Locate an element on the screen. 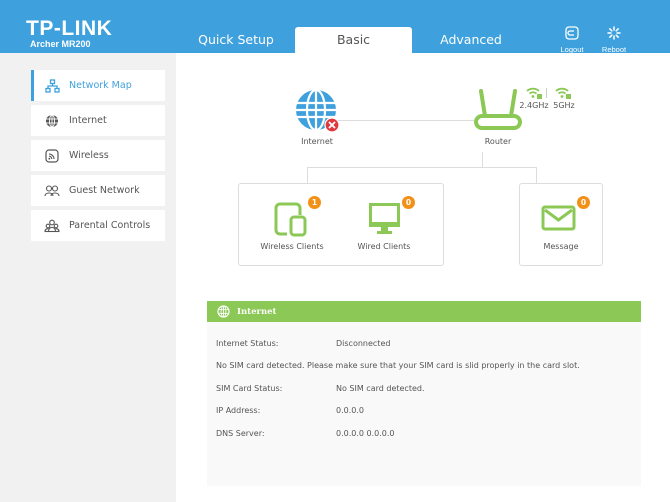 Image resolution: width=670 pixels, height=502 pixels. wireless-clients-node: 1 is located at coordinates (297, 217).